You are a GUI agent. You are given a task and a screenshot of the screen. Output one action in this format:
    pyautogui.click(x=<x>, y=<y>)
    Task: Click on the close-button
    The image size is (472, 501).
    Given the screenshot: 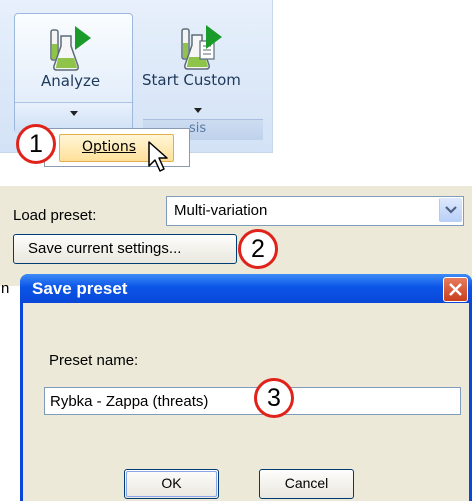 What is the action you would take?
    pyautogui.click(x=455, y=289)
    